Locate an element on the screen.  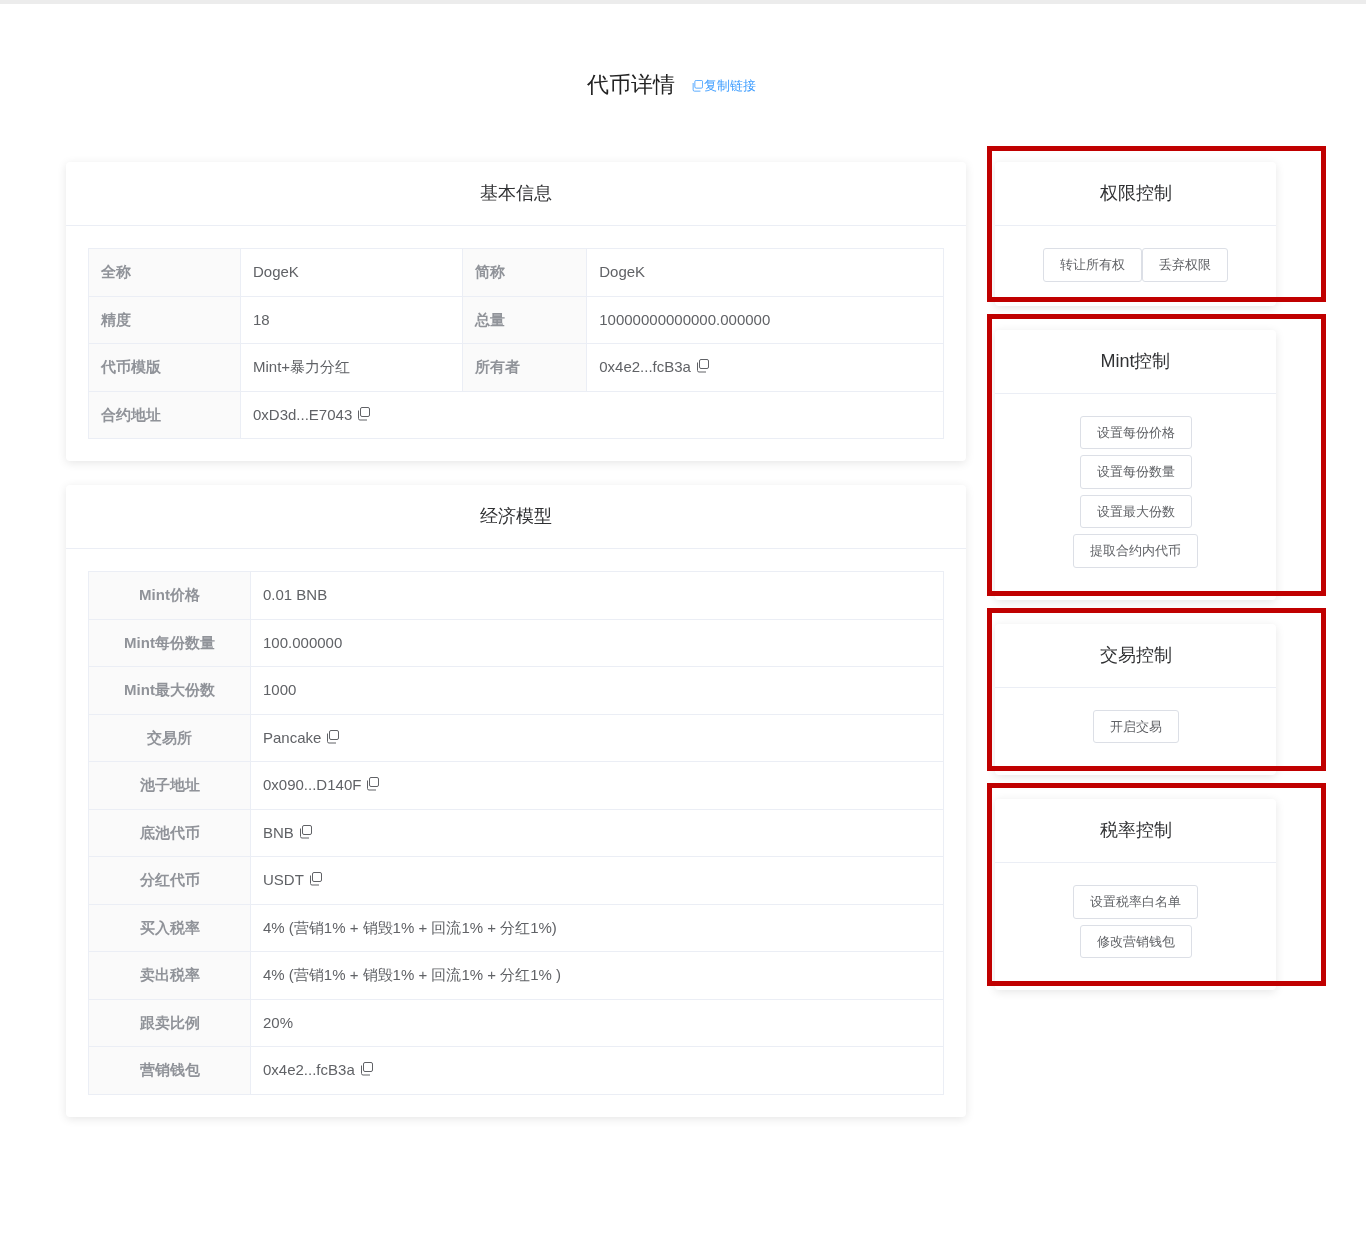
field-label: 交易所 is located at coordinates (169, 737).